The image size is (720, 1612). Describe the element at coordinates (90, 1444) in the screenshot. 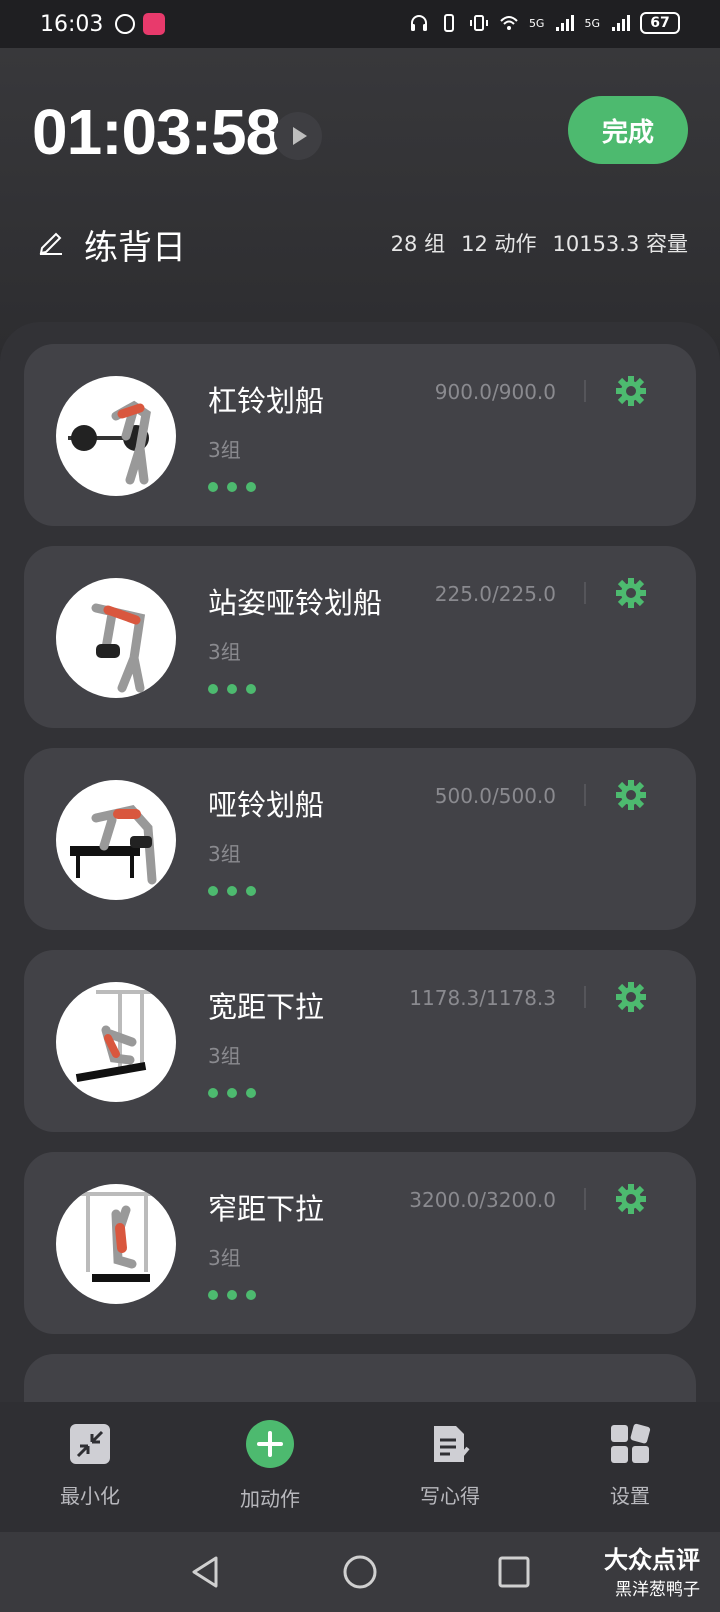

I see `minimize-icon` at that location.